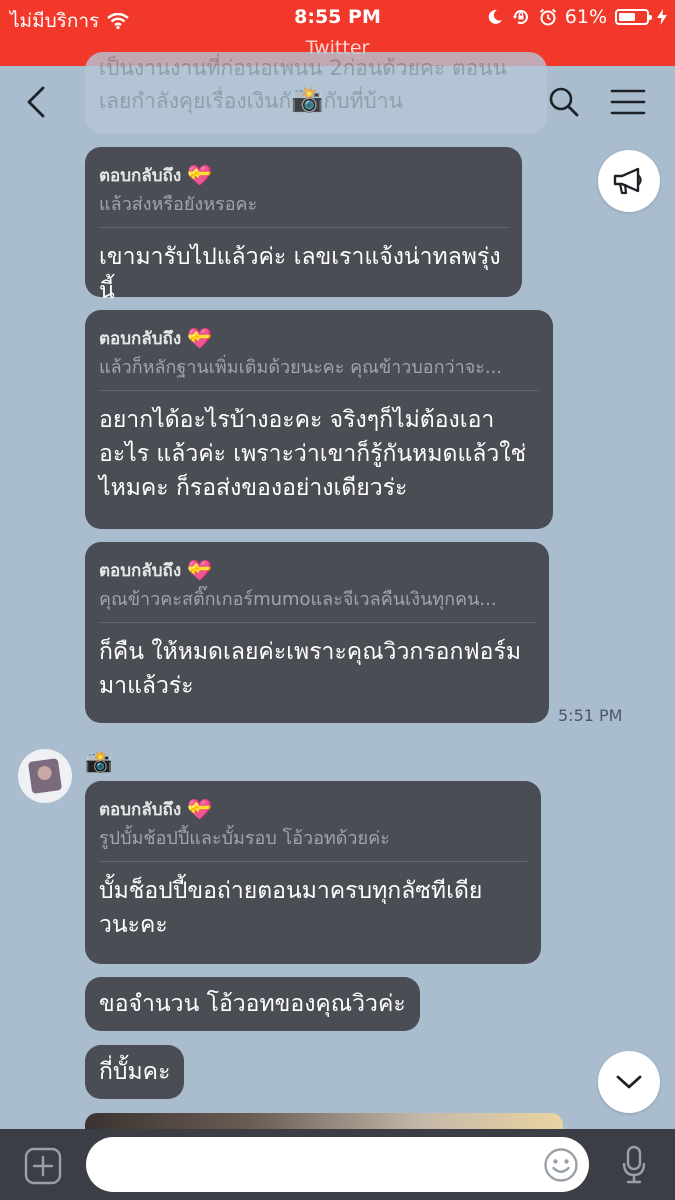 This screenshot has width=675, height=1200. Describe the element at coordinates (303, 68) in the screenshot. I see `previous-message-line1: เป็นงานงานที่ก่อนอเพนน 2ก่อนด้วยคะ ตอนน` at that location.